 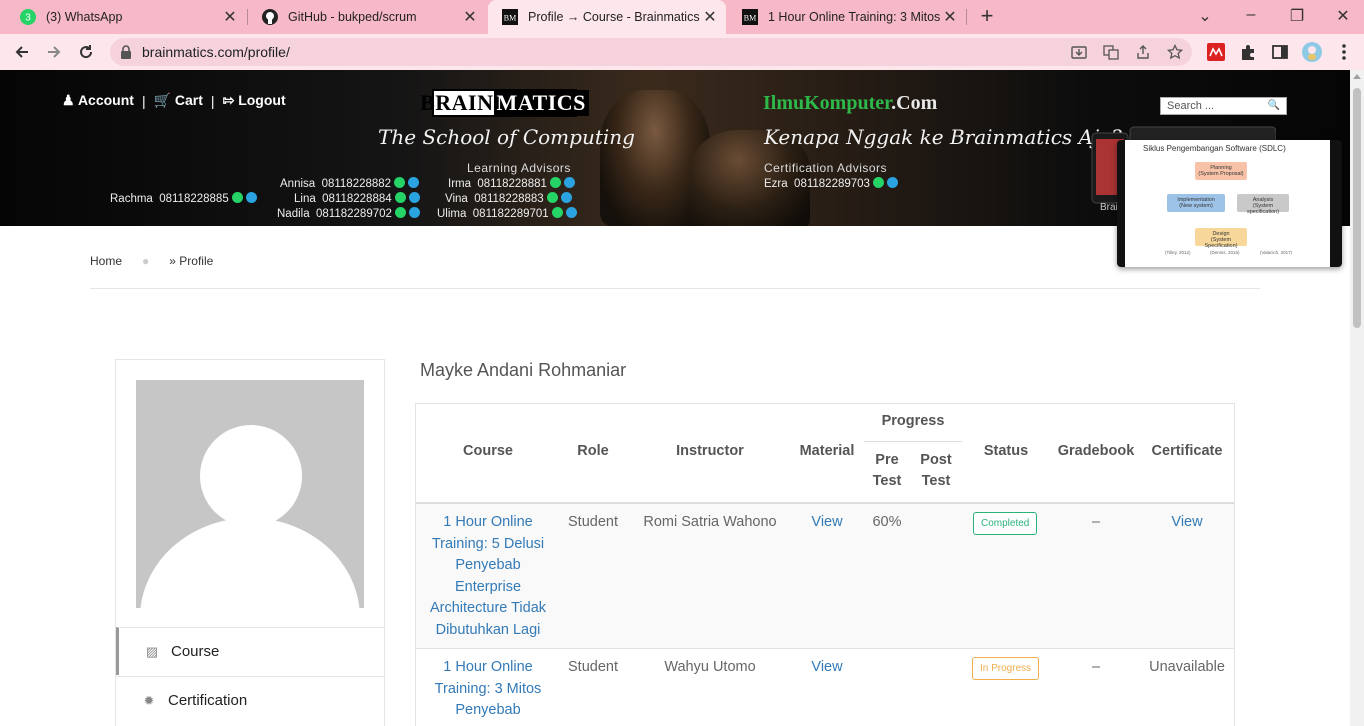 What do you see at coordinates (1343, 16) in the screenshot?
I see `close-window-button: ✕` at bounding box center [1343, 16].